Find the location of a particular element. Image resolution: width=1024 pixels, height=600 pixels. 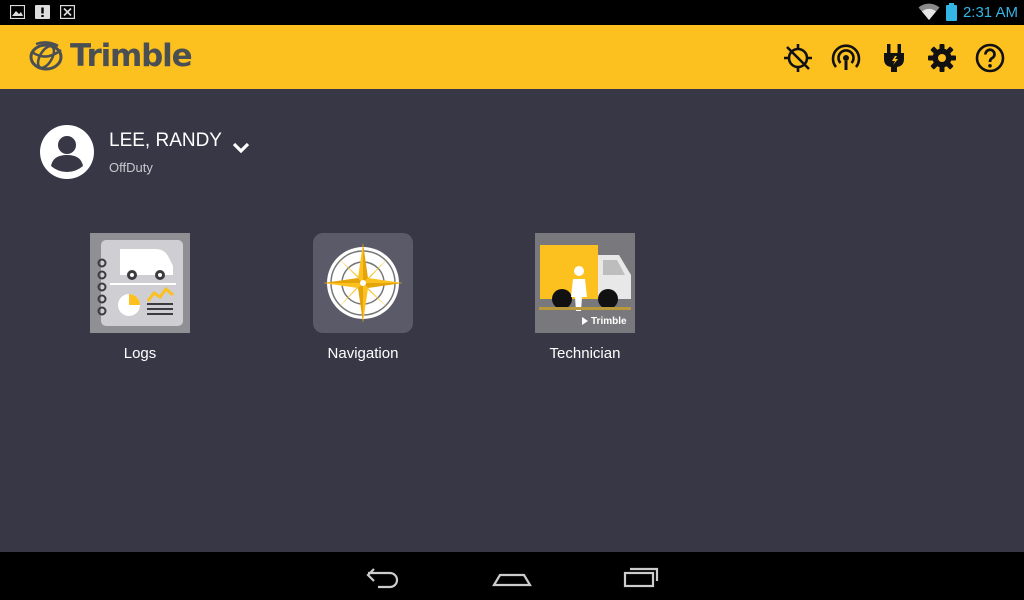

broadcast-icon is located at coordinates (846, 57).